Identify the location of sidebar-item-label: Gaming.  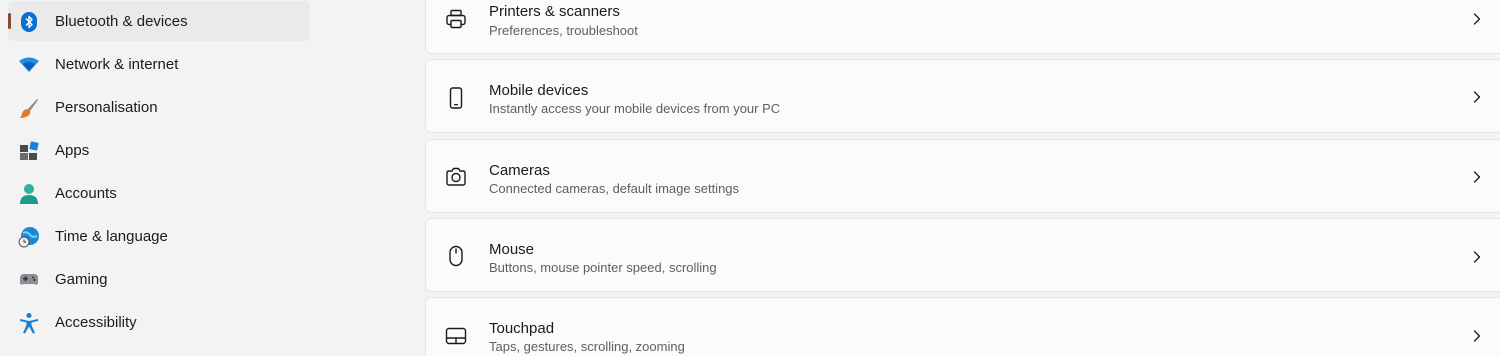
(81, 279).